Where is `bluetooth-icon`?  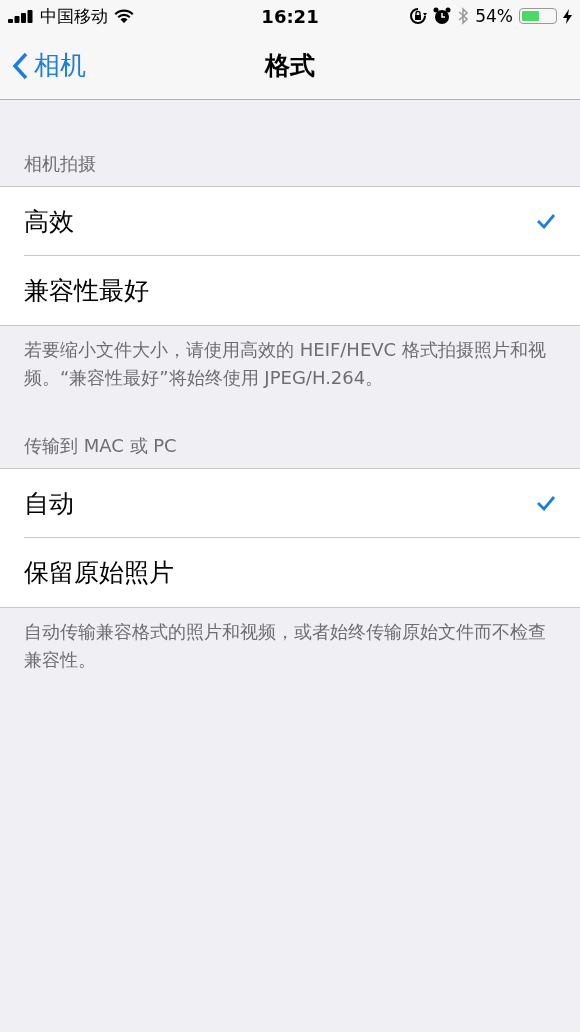 bluetooth-icon is located at coordinates (463, 16).